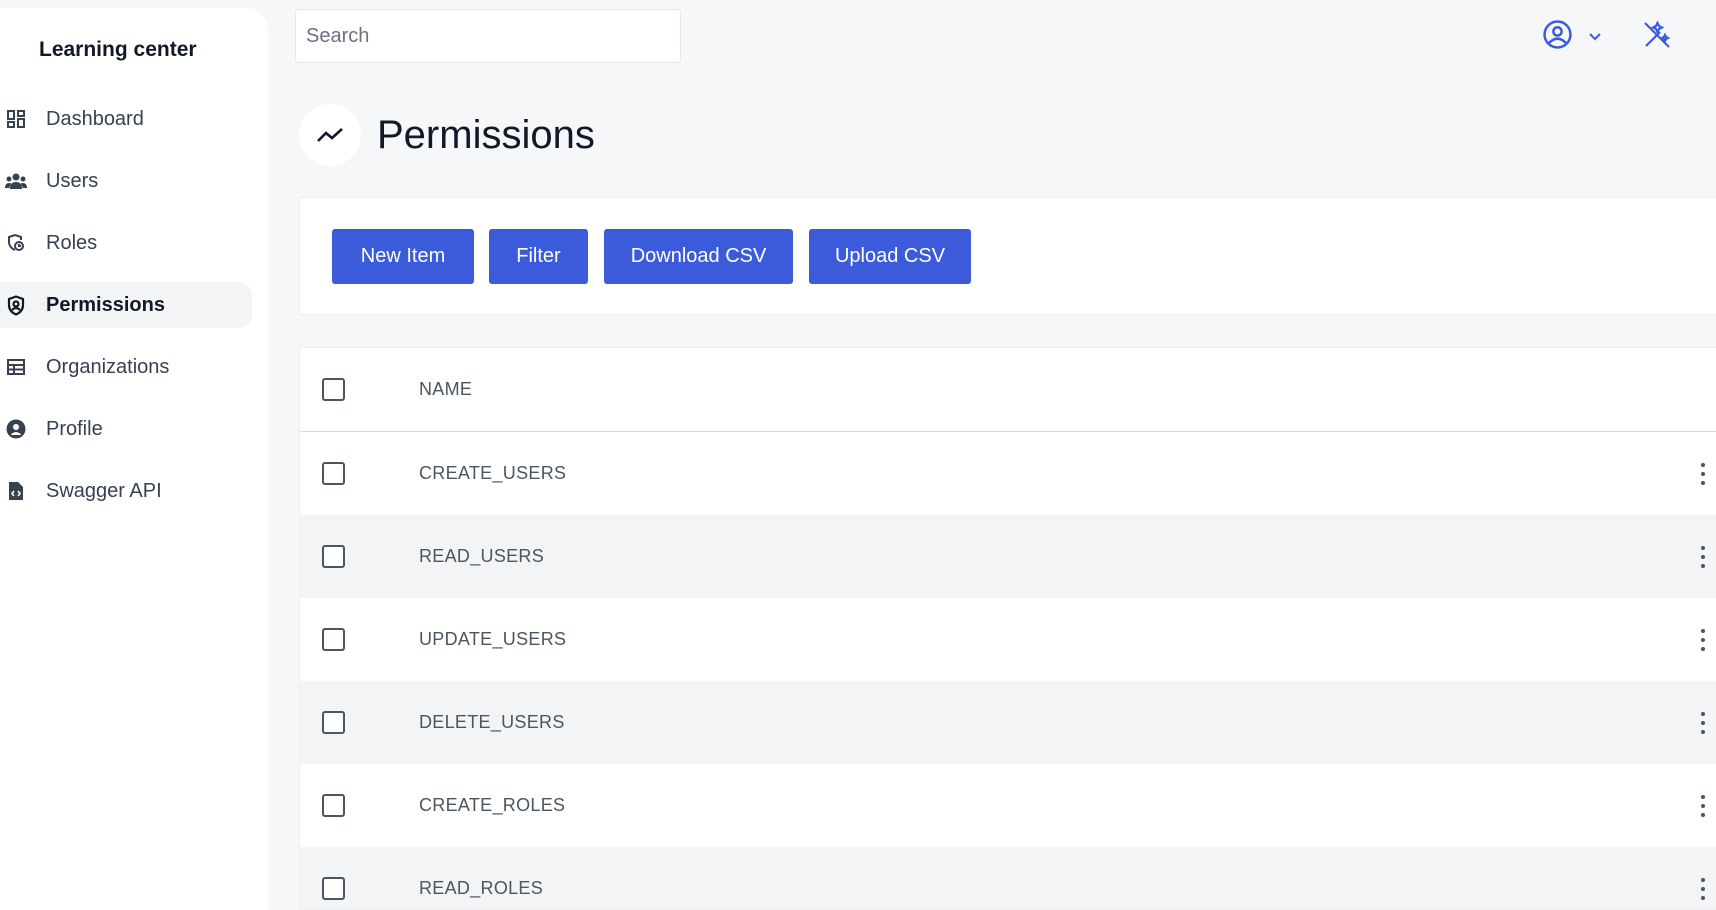  What do you see at coordinates (492, 722) in the screenshot?
I see `permission-name: DELETE_USERS` at bounding box center [492, 722].